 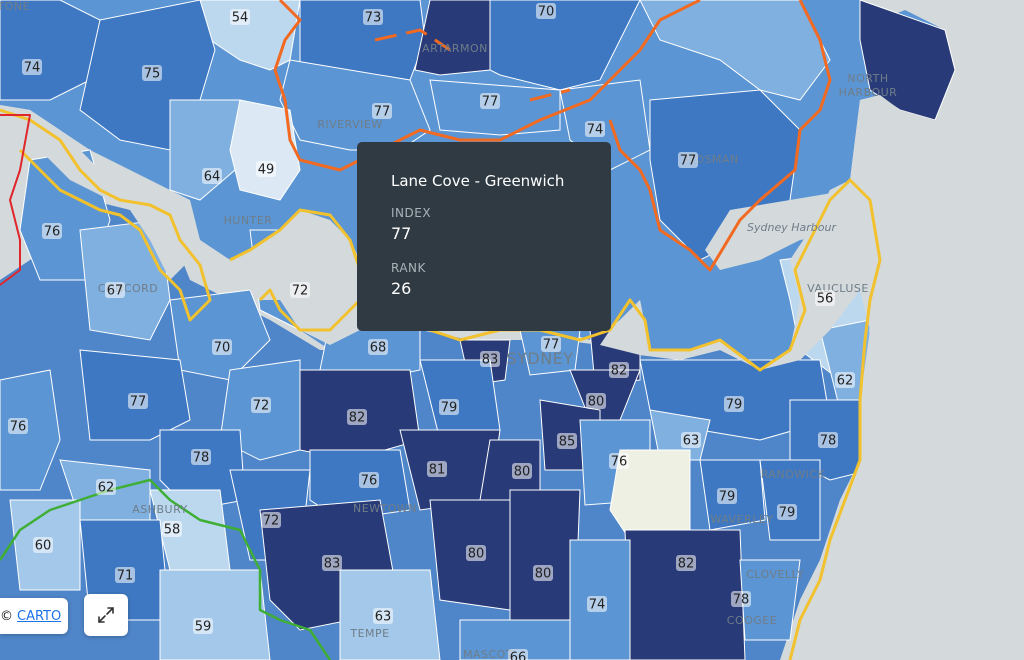 What do you see at coordinates (172, 530) in the screenshot?
I see `region-value-label: 58` at bounding box center [172, 530].